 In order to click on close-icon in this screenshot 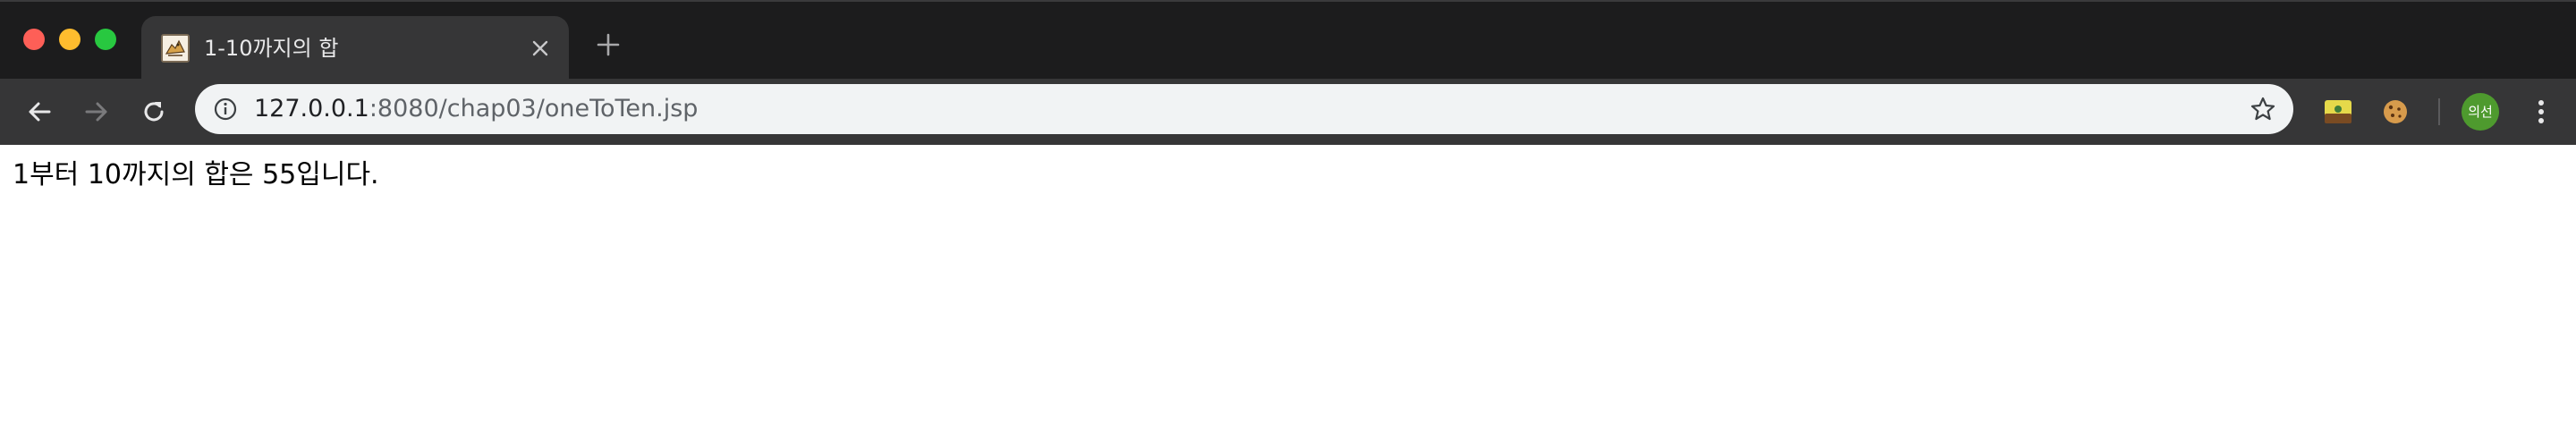, I will do `click(540, 48)`.